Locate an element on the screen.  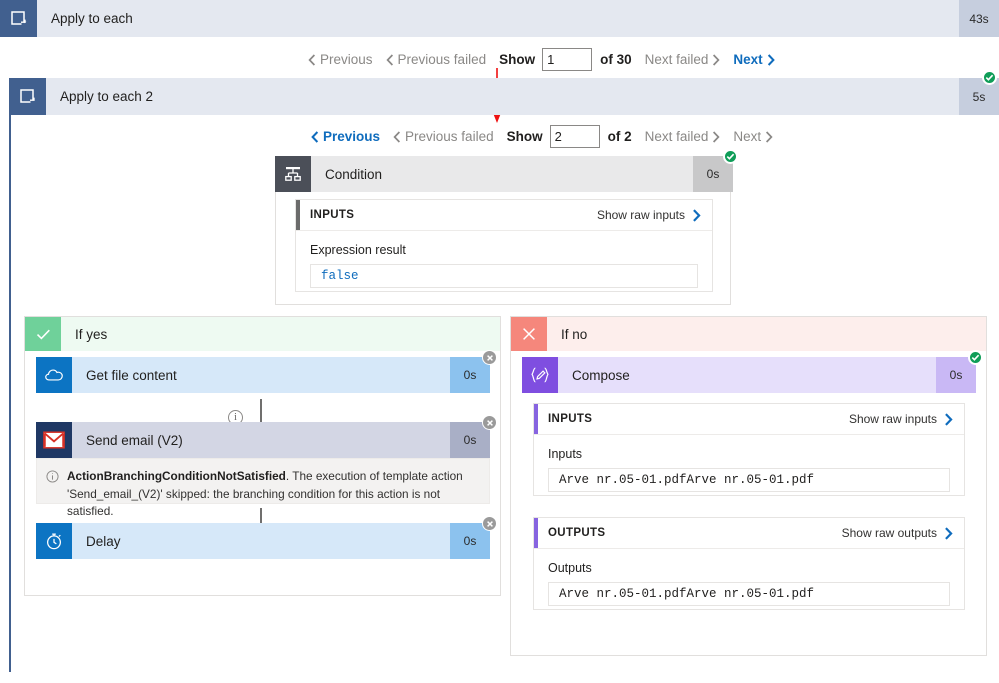
expression-result-block: Expression result false is located at coordinates (504, 259).